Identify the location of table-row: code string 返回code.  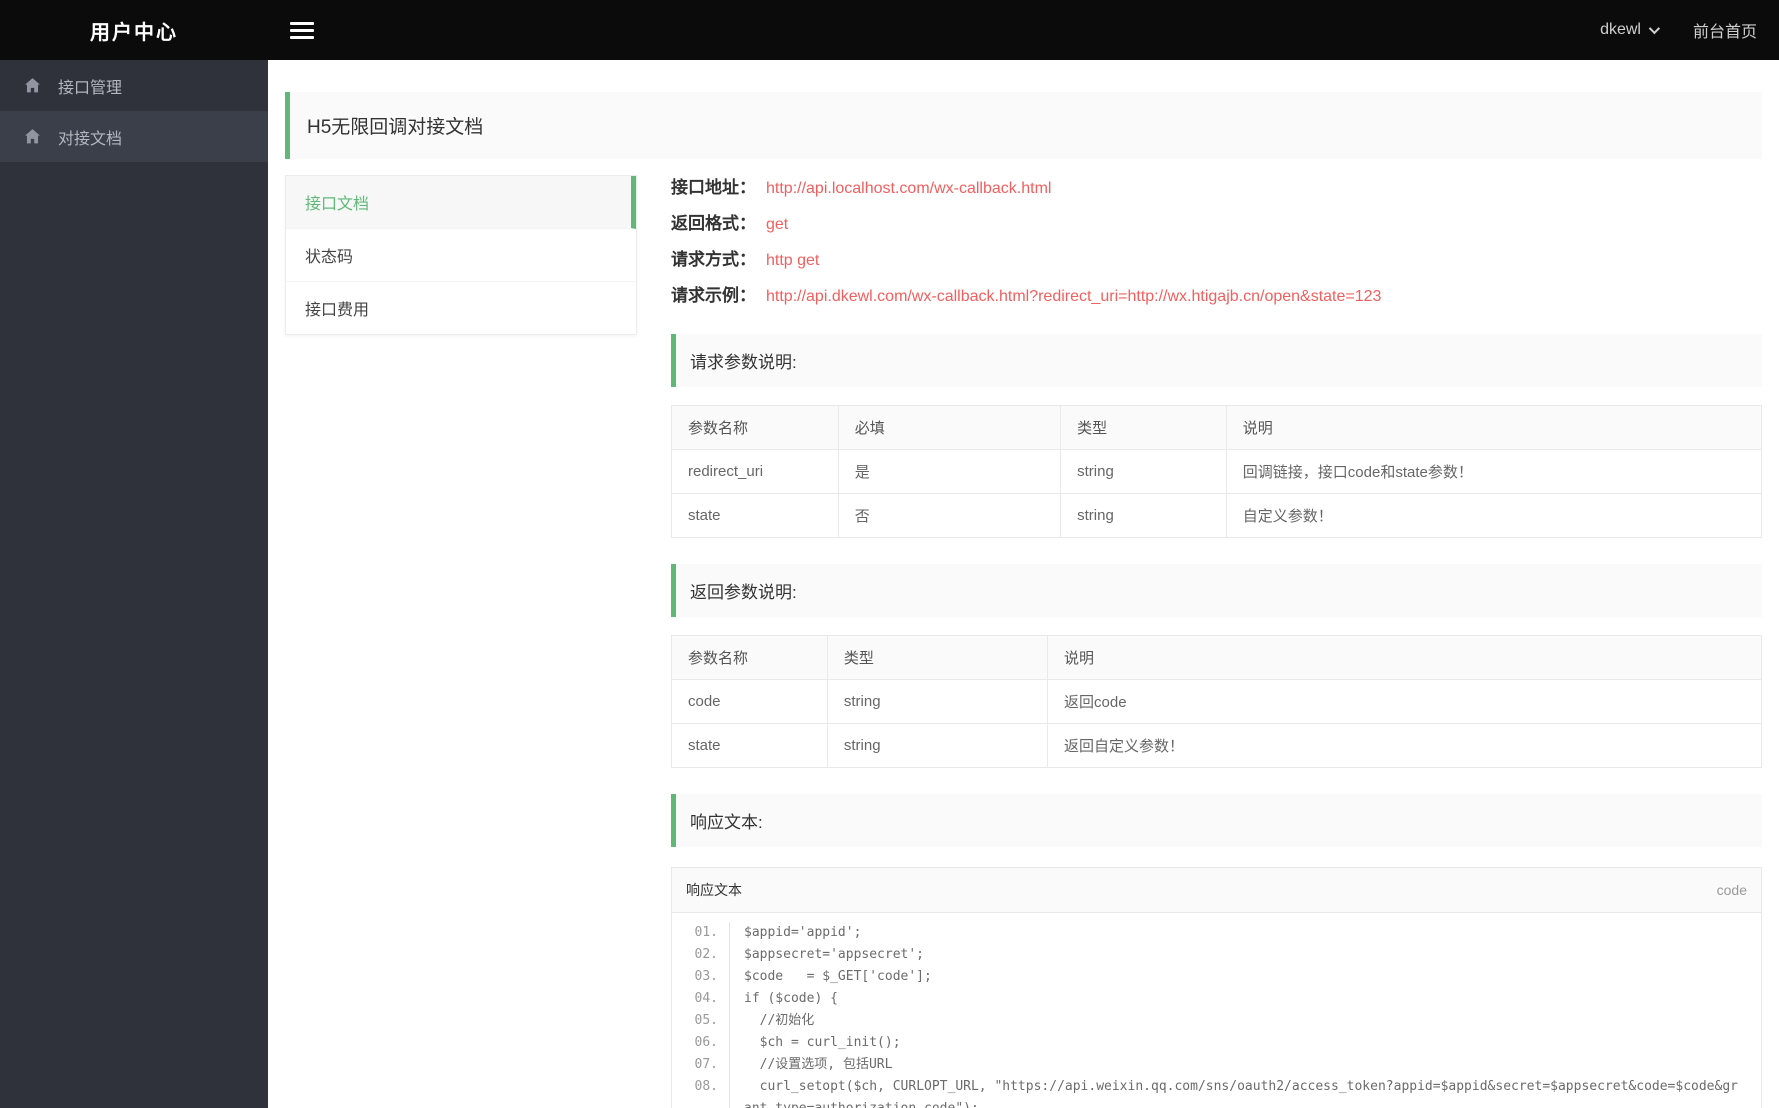
(1216, 701).